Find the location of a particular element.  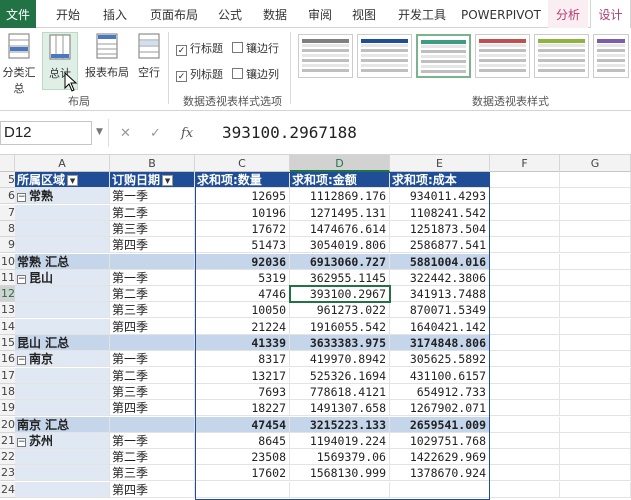

cost-cell: 1108241.542 is located at coordinates (440, 212).